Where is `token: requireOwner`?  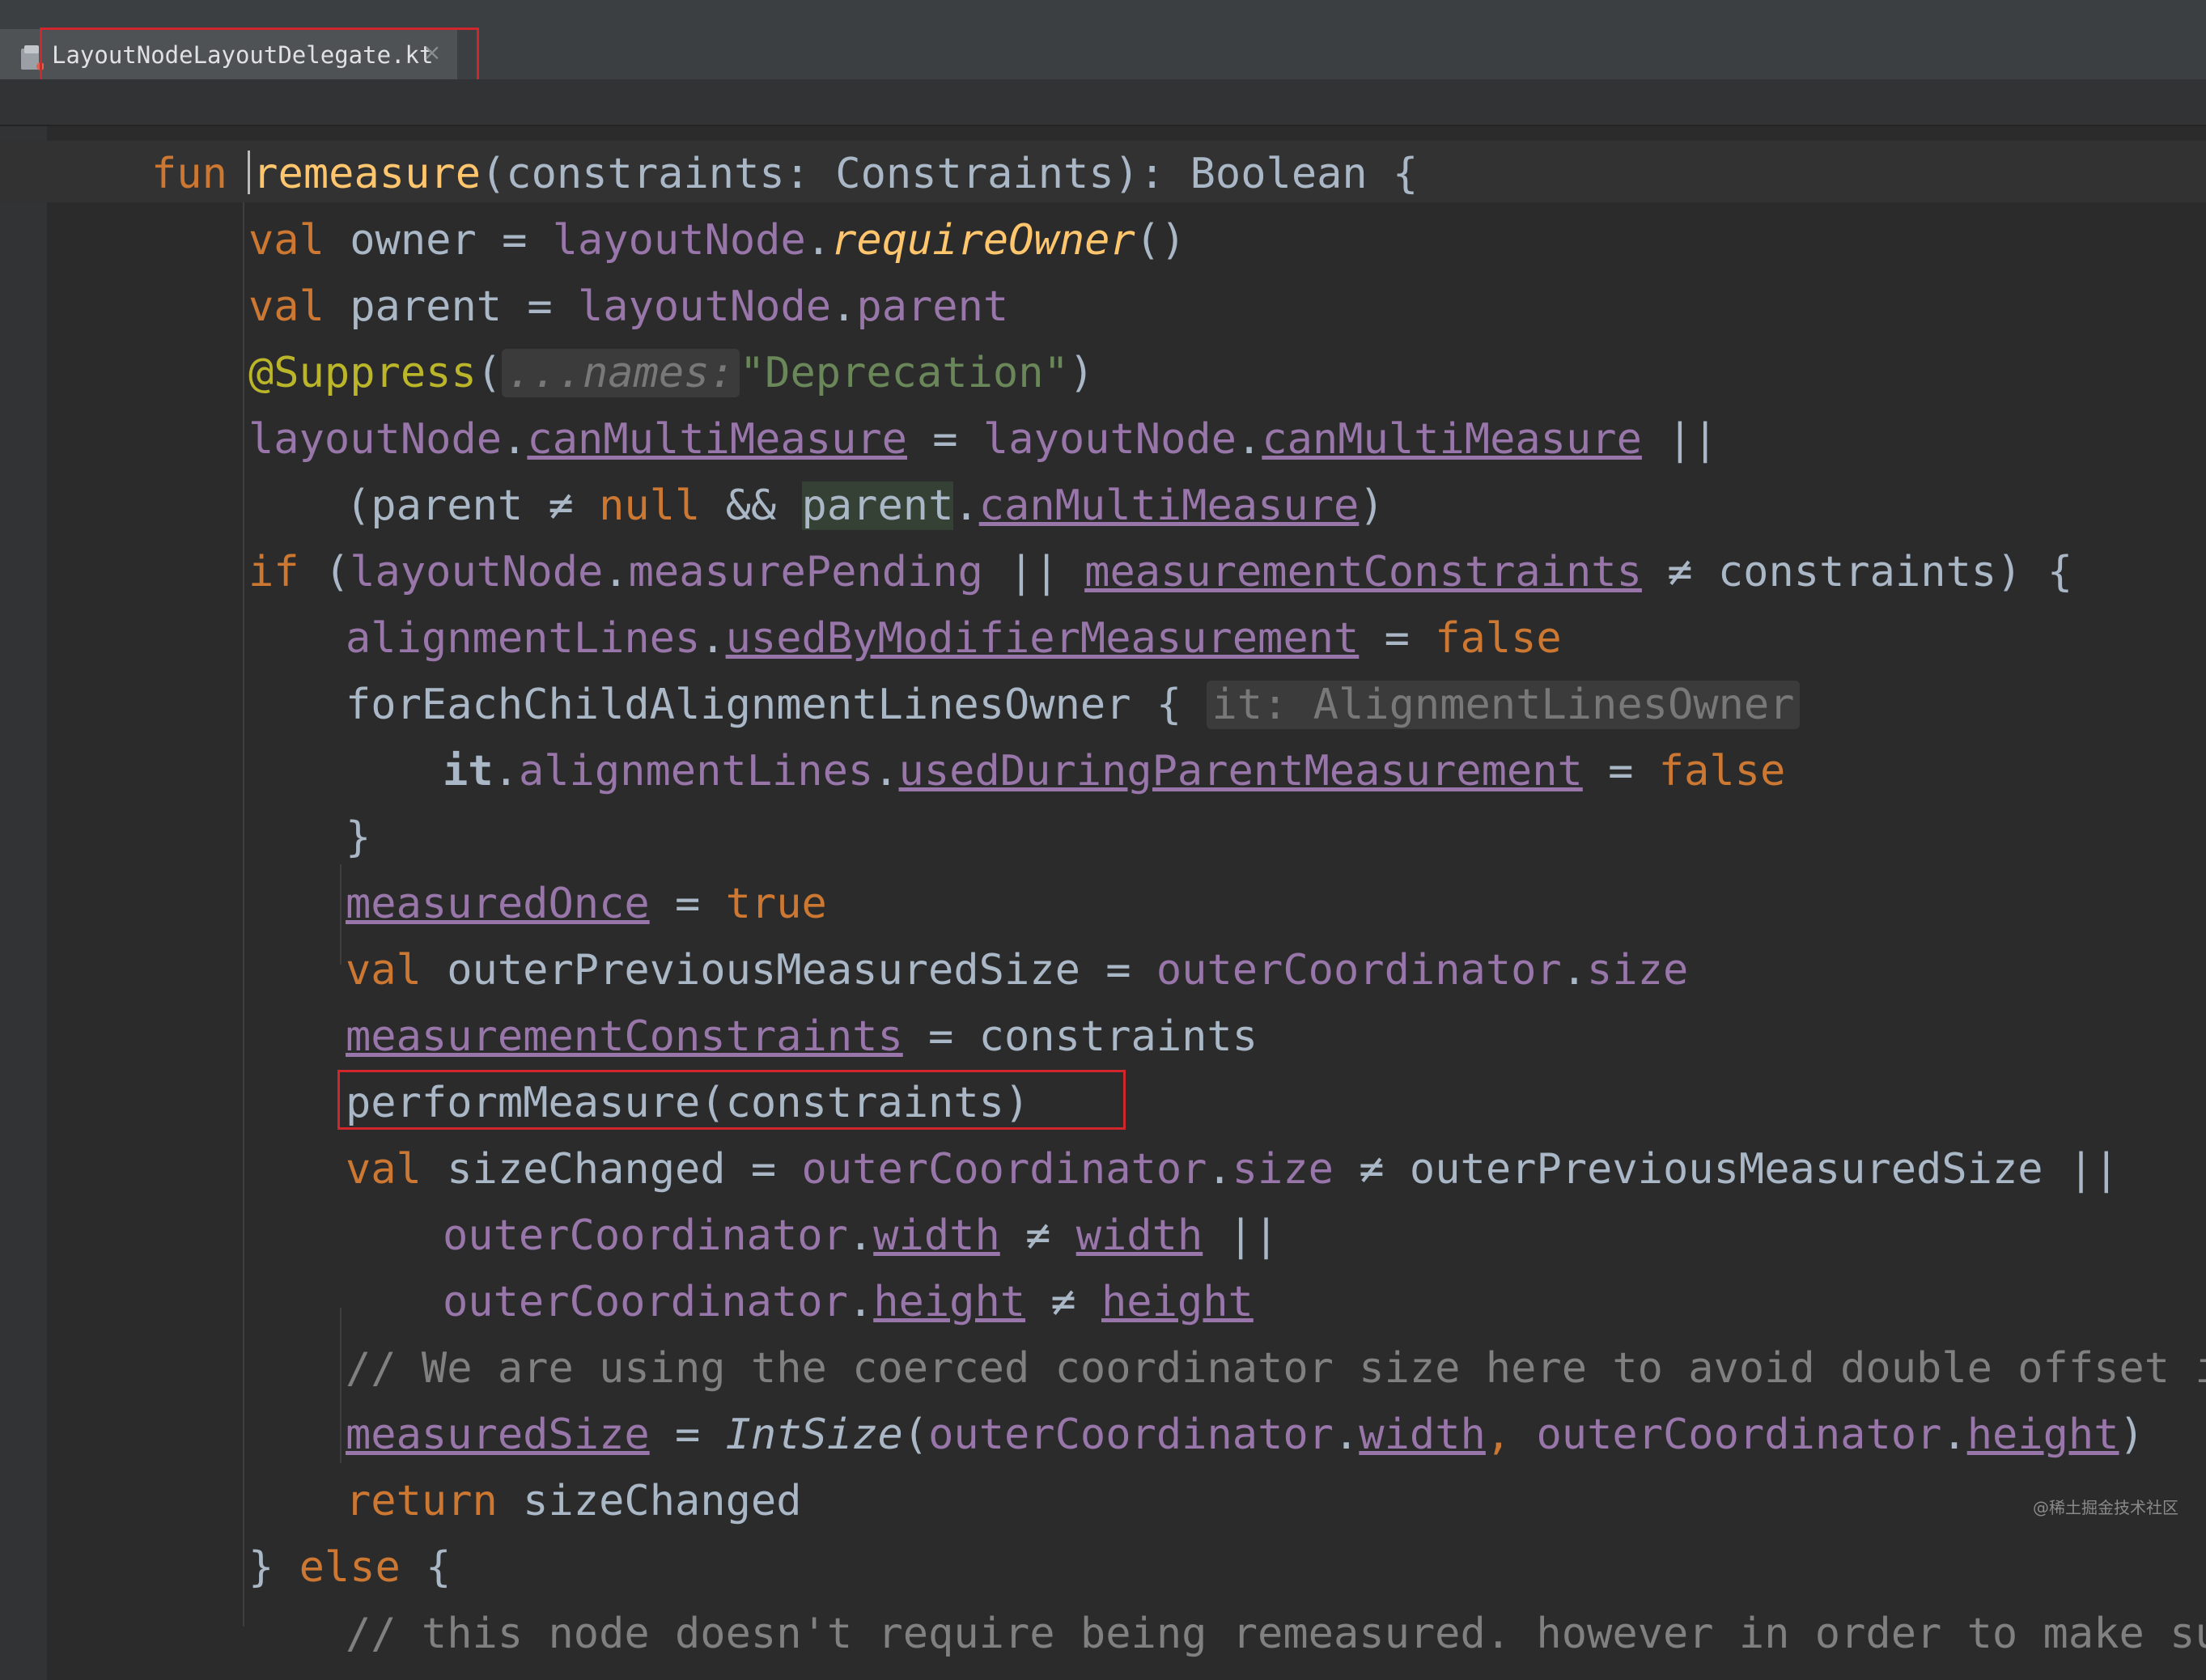 token: requireOwner is located at coordinates (983, 241).